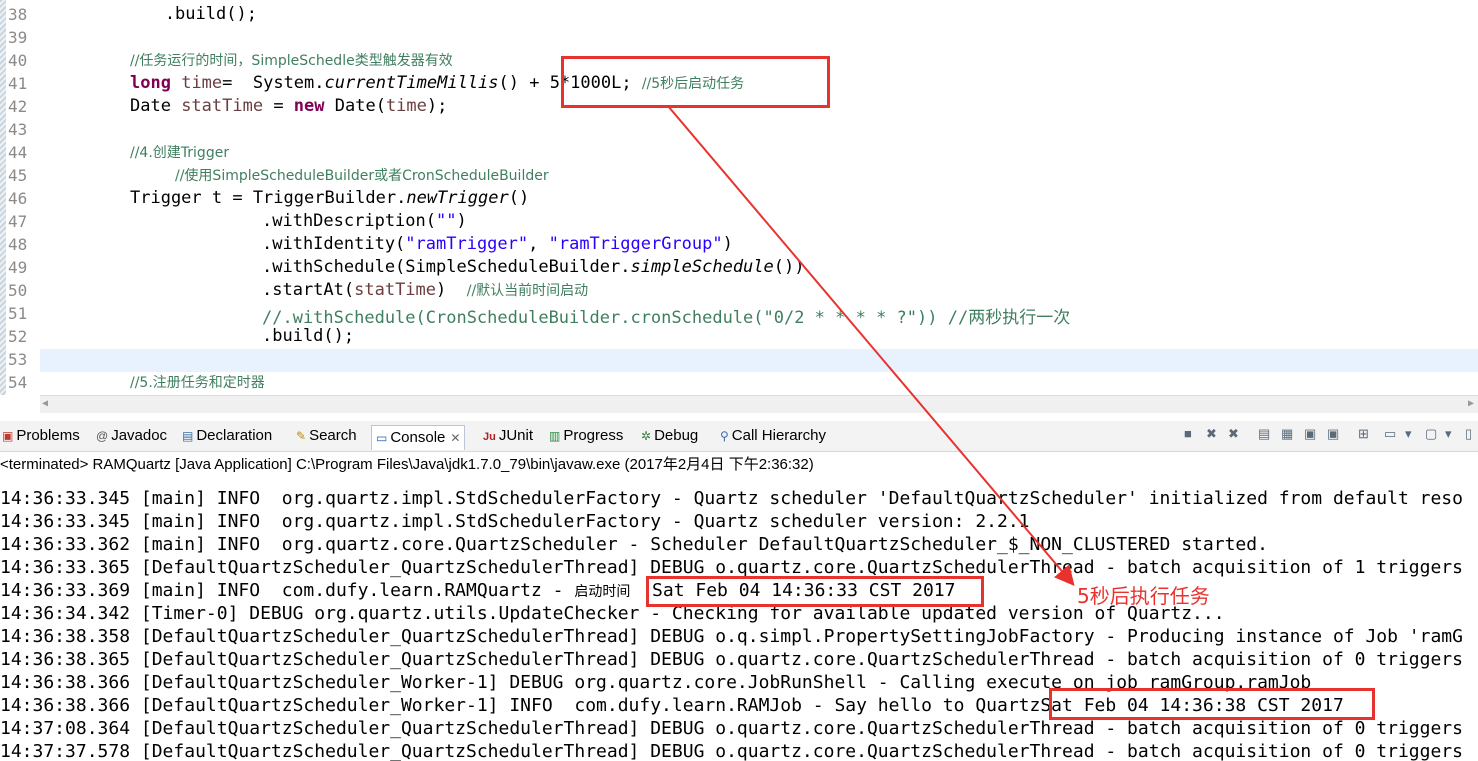  I want to click on tab-declaration: ▤ Declaration, so click(227, 435).